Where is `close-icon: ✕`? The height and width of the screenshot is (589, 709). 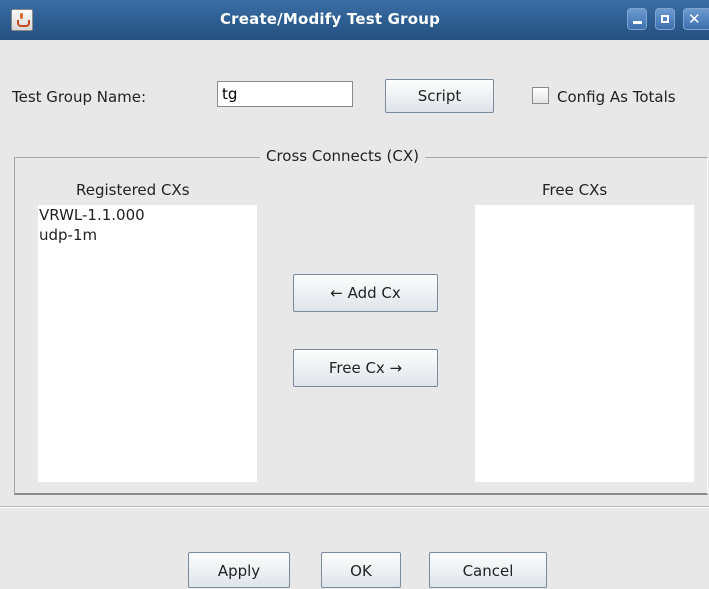 close-icon: ✕ is located at coordinates (694, 19).